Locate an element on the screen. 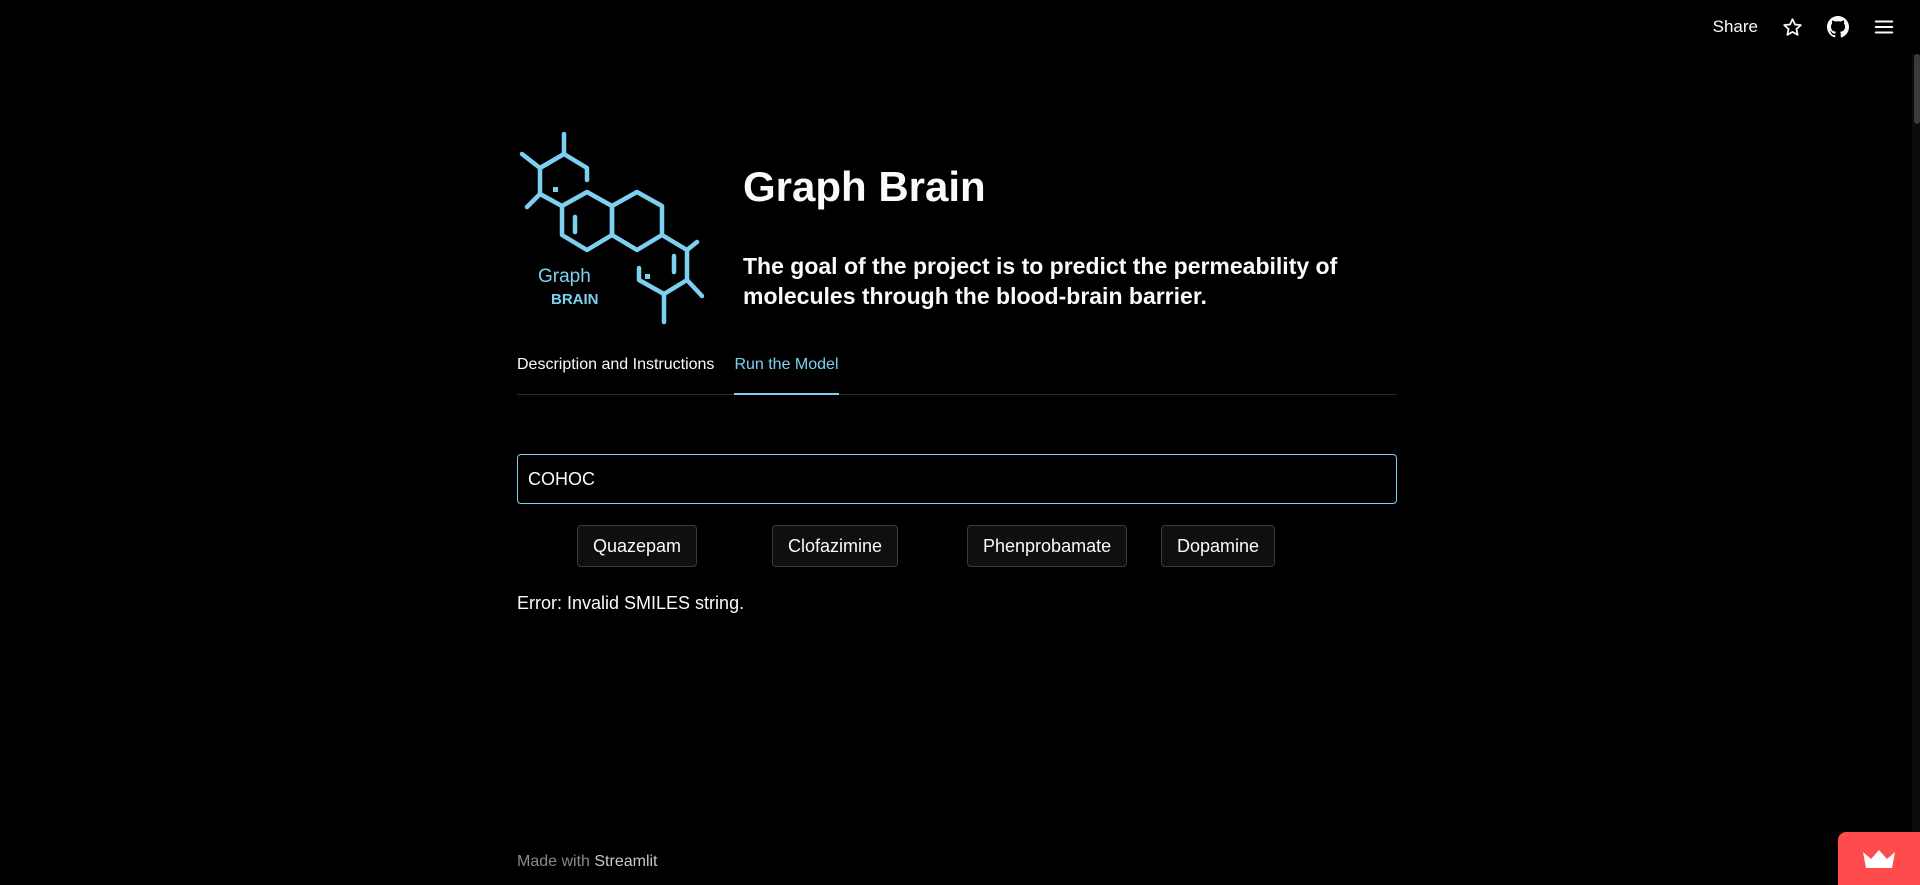 The height and width of the screenshot is (885, 1920). footer: Made with Streamlit is located at coordinates (587, 862).